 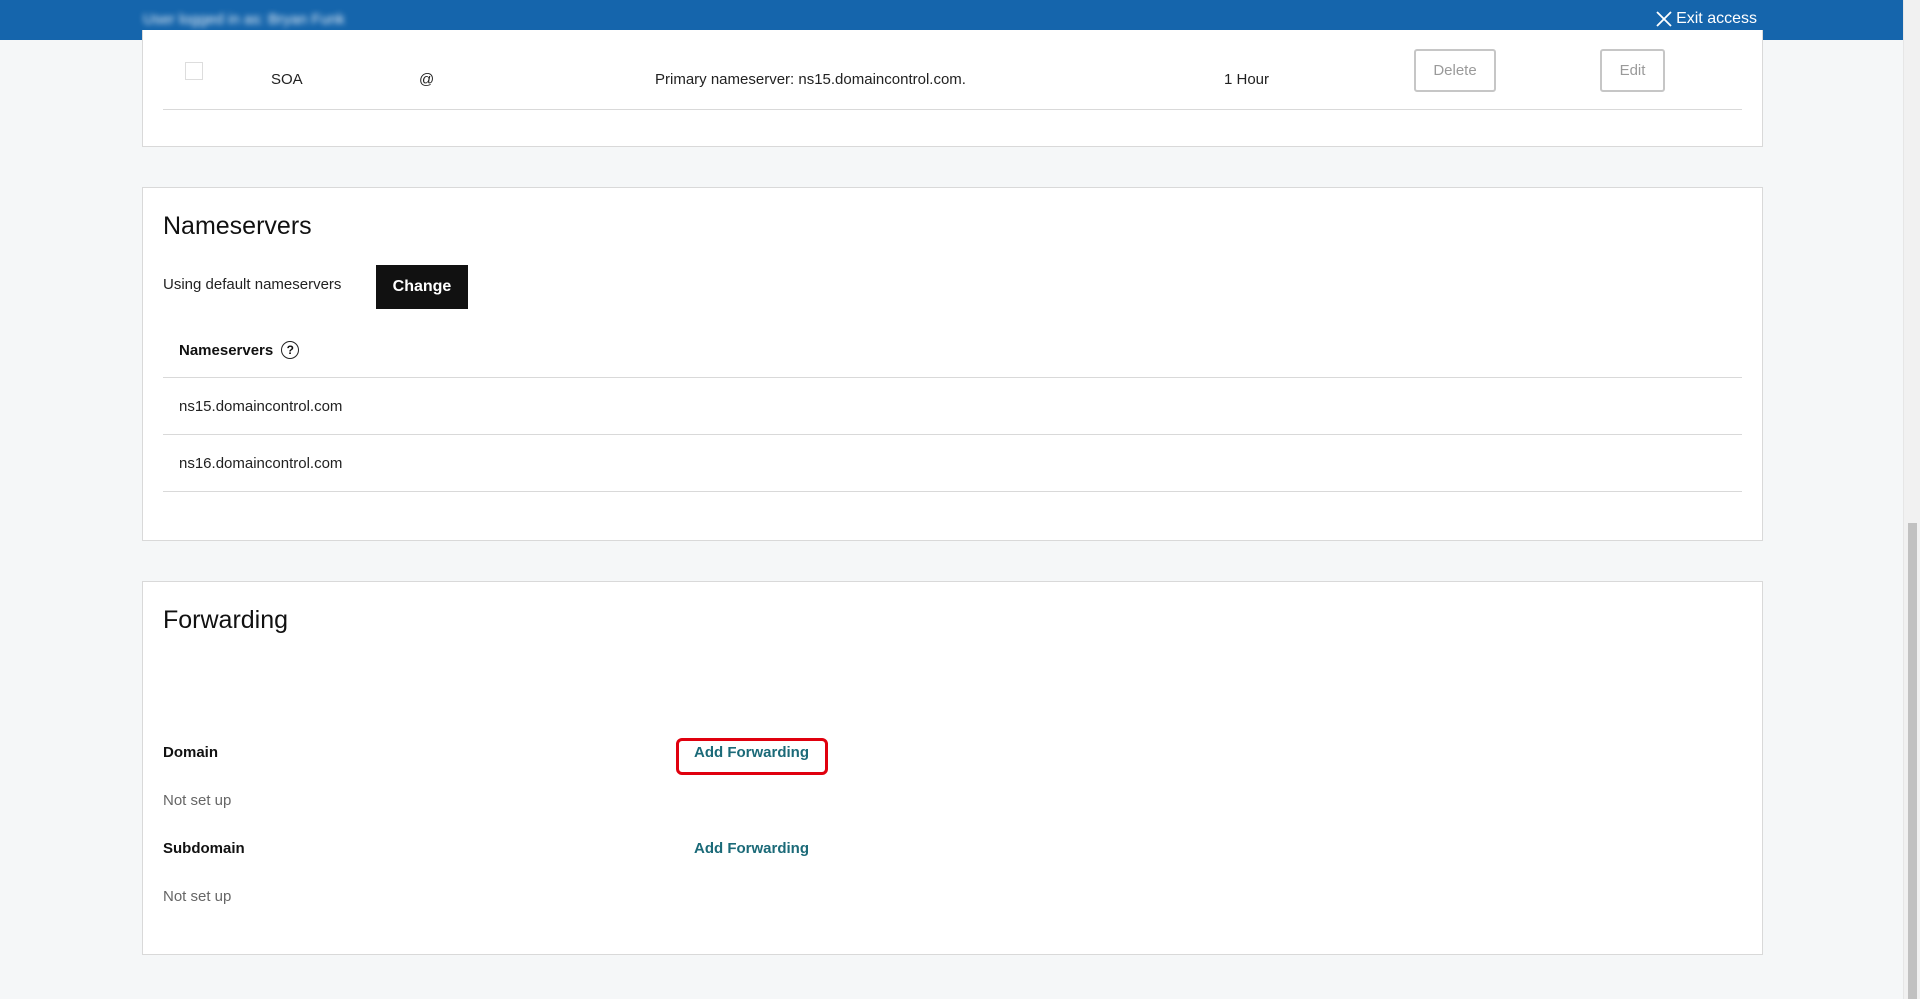 What do you see at coordinates (226, 620) in the screenshot?
I see `forwarding-title: Forwarding` at bounding box center [226, 620].